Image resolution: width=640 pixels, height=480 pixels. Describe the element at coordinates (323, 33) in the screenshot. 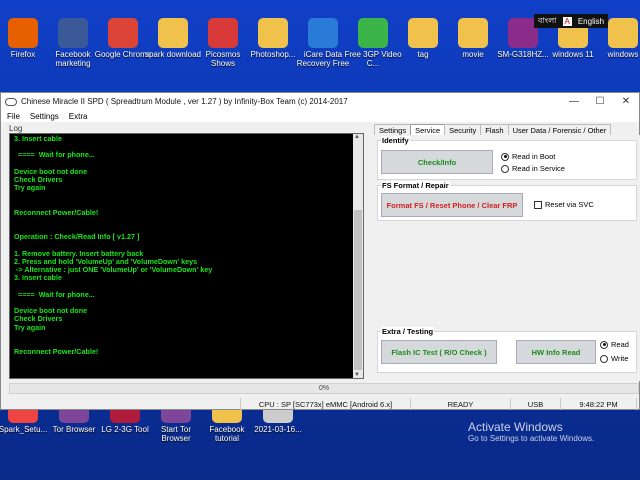

I see `icare-icon` at that location.